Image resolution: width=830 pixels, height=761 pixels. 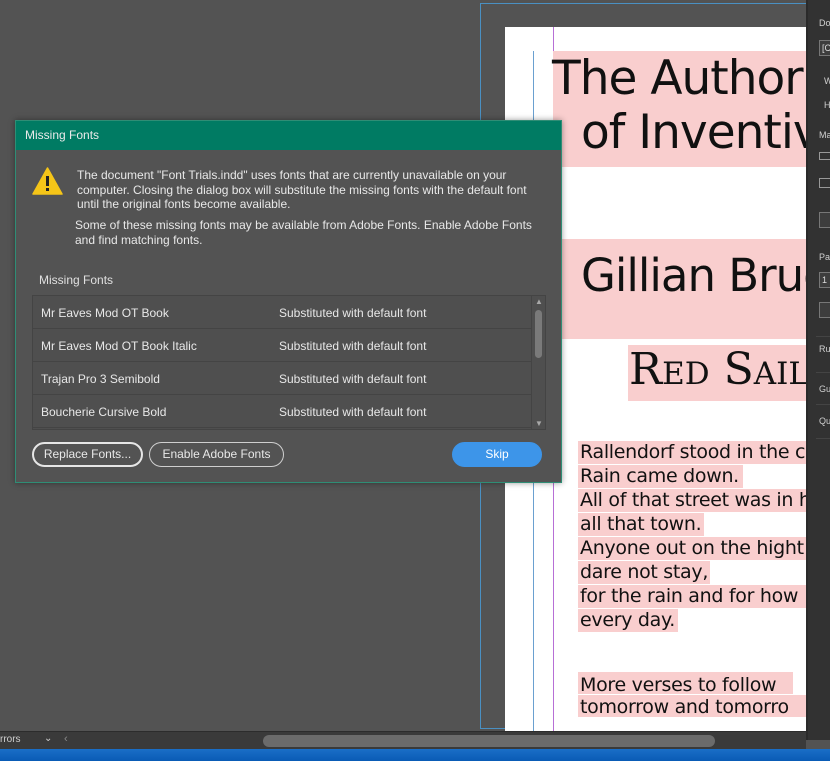 I want to click on body-line: Rallendorf stood in the c, so click(x=692, y=452).